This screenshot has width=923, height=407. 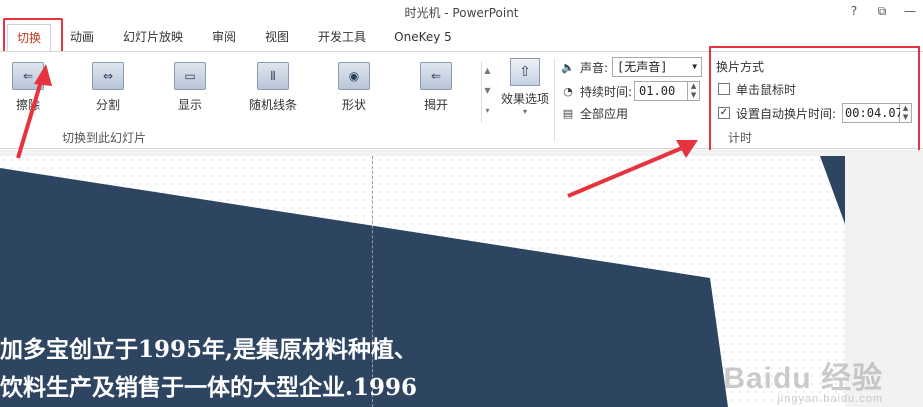 What do you see at coordinates (854, 11) in the screenshot?
I see `help-icon: ?` at bounding box center [854, 11].